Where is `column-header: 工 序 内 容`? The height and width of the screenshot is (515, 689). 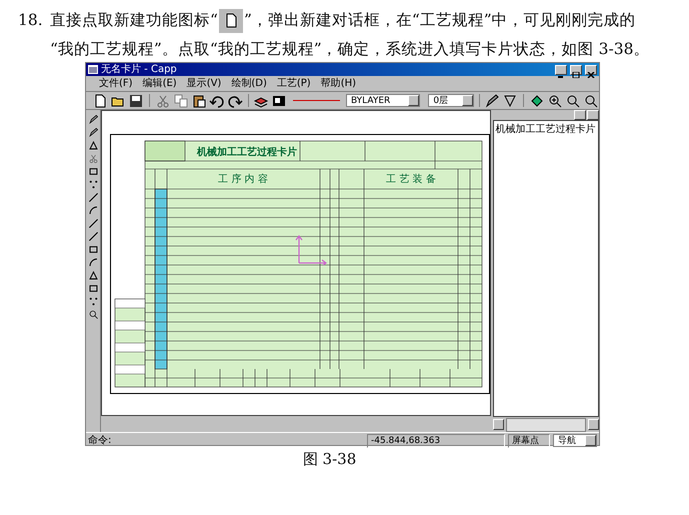 column-header: 工 序 内 容 is located at coordinates (243, 179).